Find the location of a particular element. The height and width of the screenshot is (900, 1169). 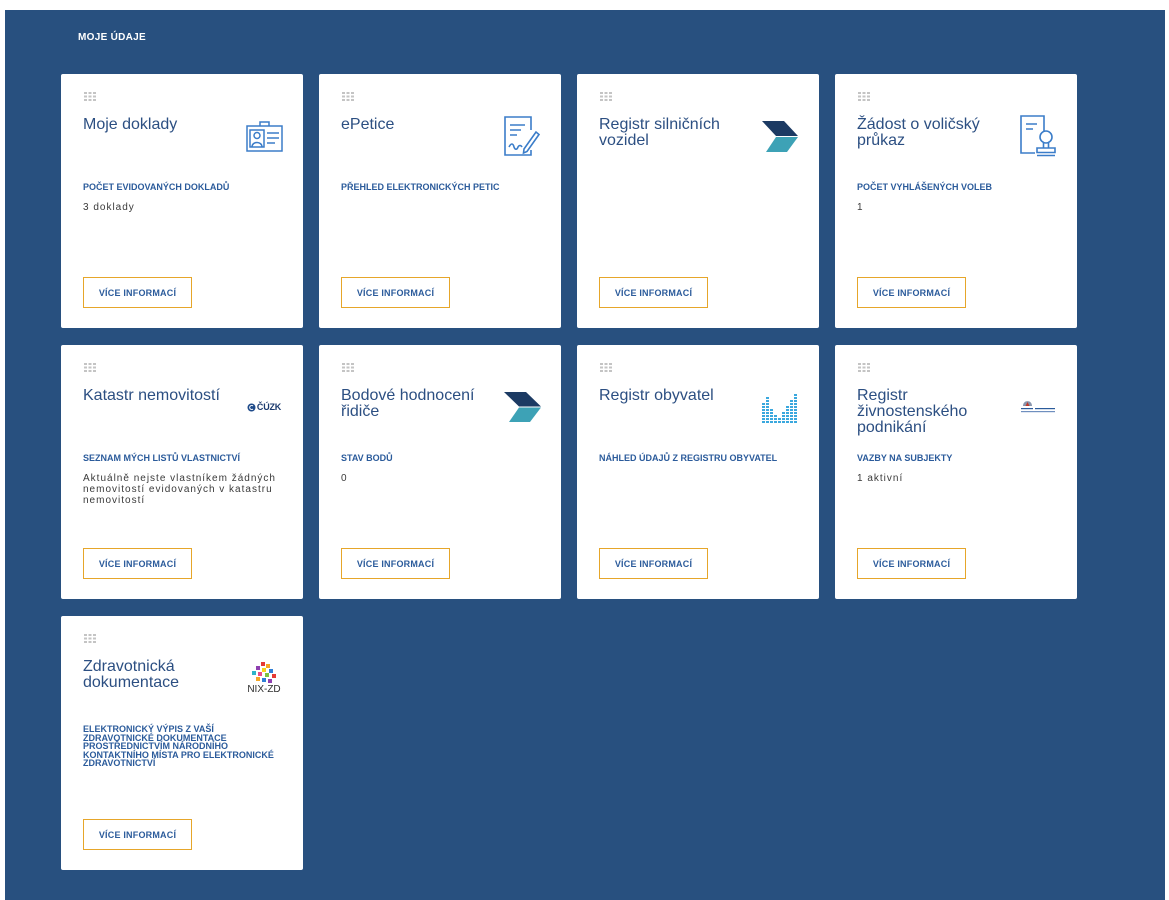

card-label: PŘEHLED ELEKTRONICKÝCH PETIC is located at coordinates (420, 187).